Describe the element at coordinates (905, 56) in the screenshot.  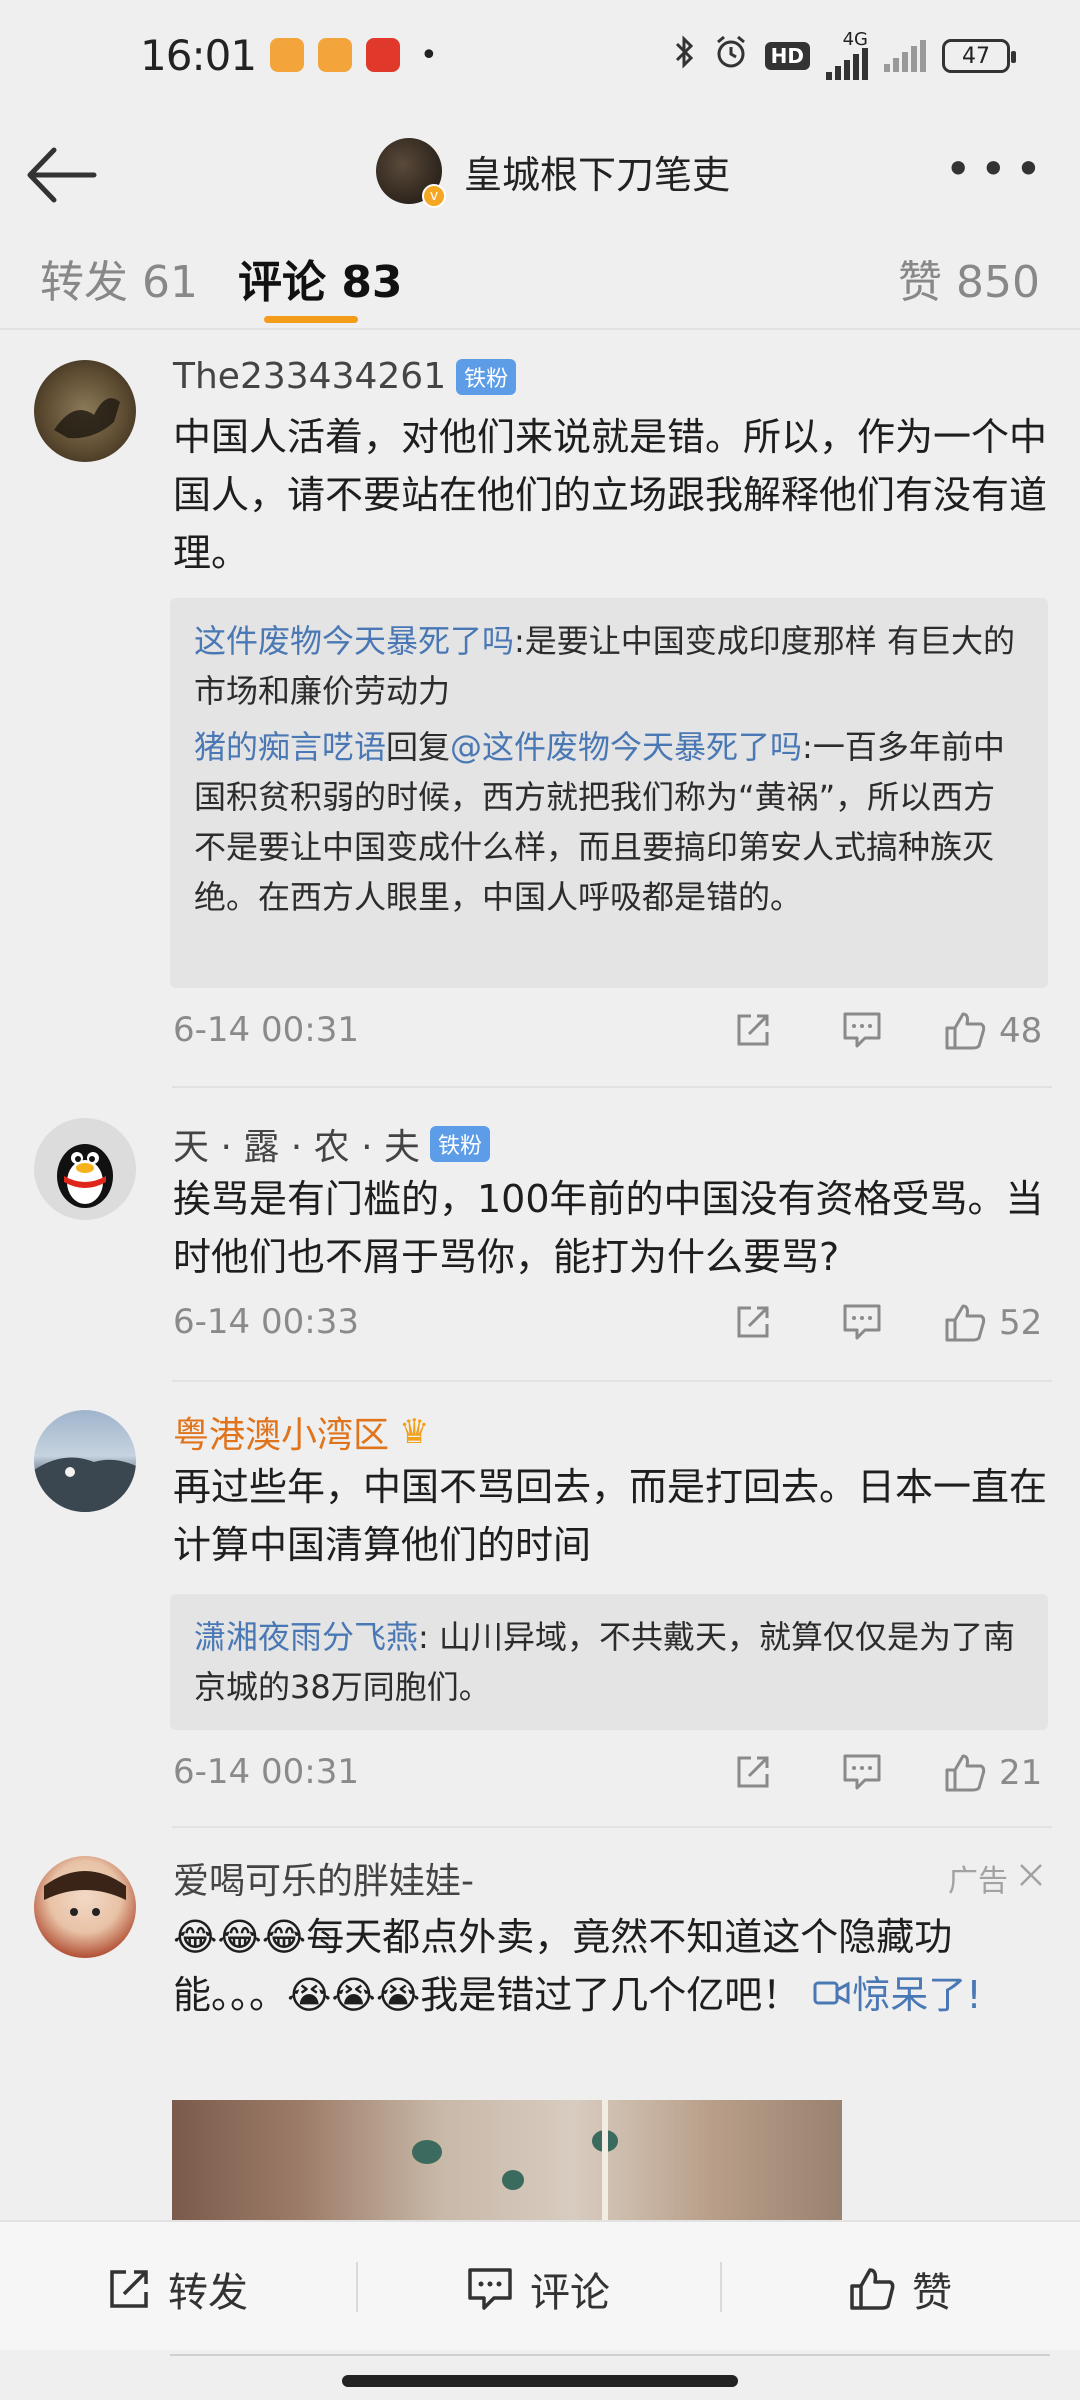
I see `cell-signal-2-icon` at that location.